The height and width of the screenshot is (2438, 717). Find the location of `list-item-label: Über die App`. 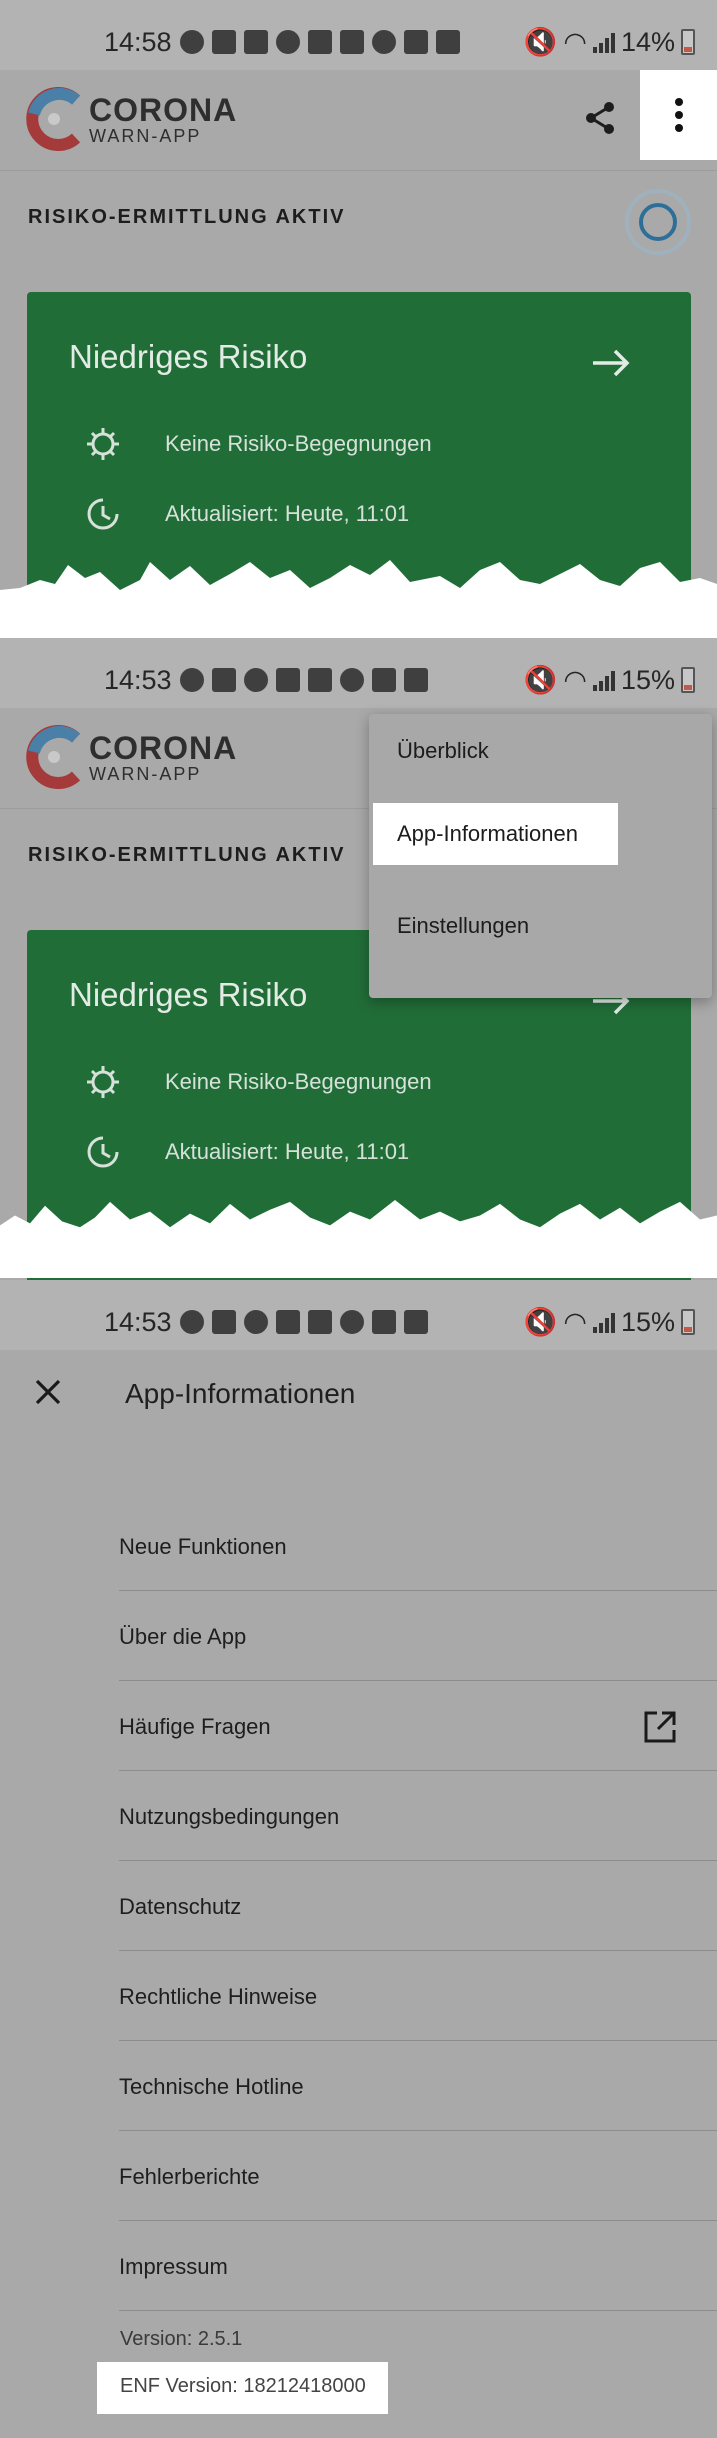

list-item-label: Über die App is located at coordinates (183, 1636).